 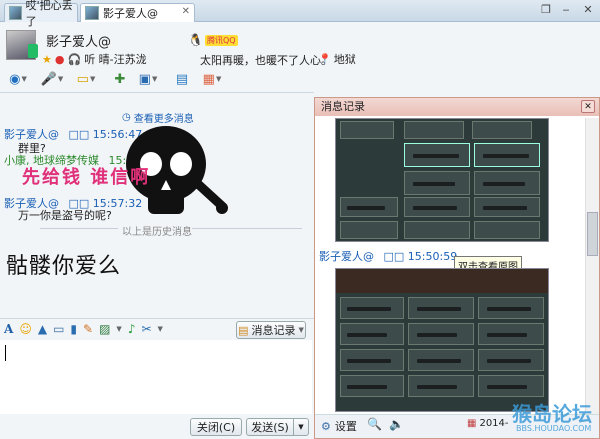 What do you see at coordinates (326, 426) in the screenshot?
I see `gear-icon: ⚙` at bounding box center [326, 426].